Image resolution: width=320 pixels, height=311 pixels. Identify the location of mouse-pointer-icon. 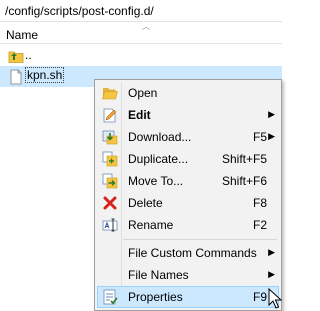
(275, 298).